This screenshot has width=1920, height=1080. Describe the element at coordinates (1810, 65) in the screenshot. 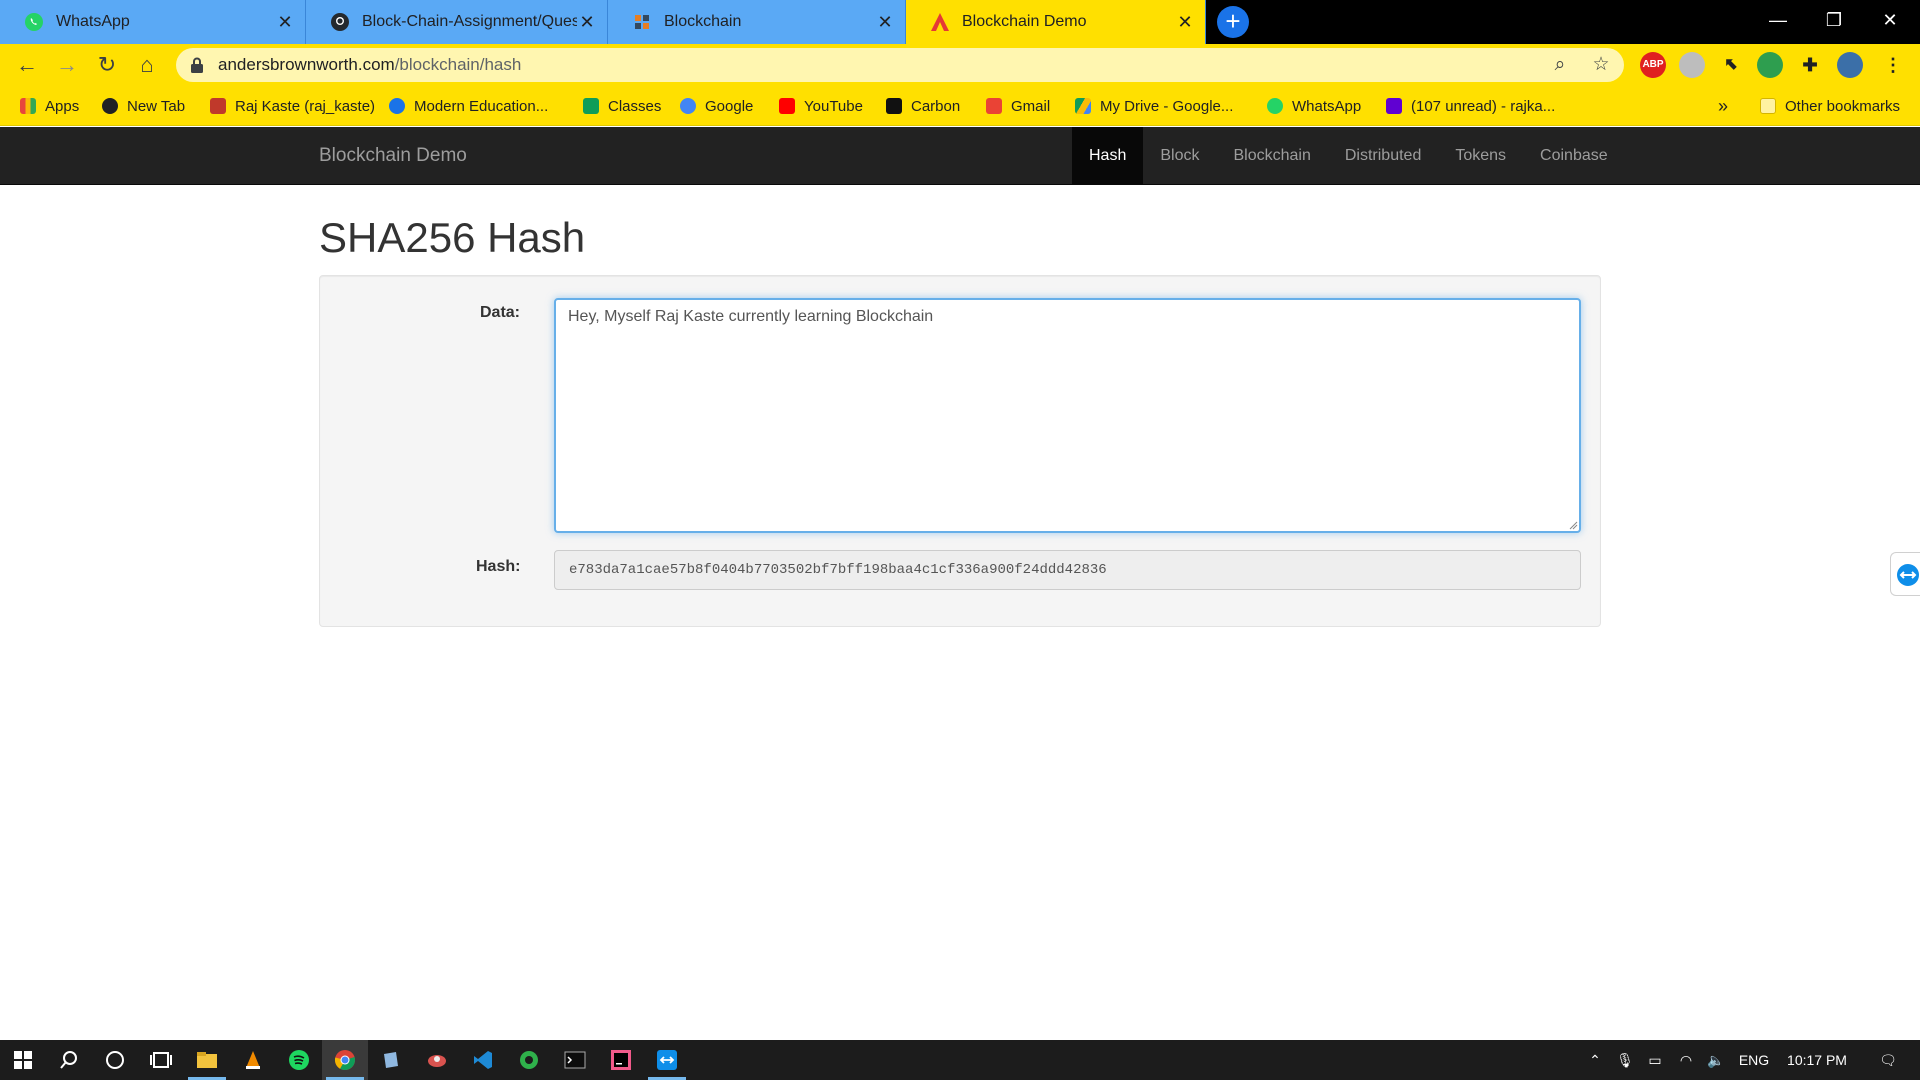

I see `extensions-puzzle-icon: ✚` at that location.